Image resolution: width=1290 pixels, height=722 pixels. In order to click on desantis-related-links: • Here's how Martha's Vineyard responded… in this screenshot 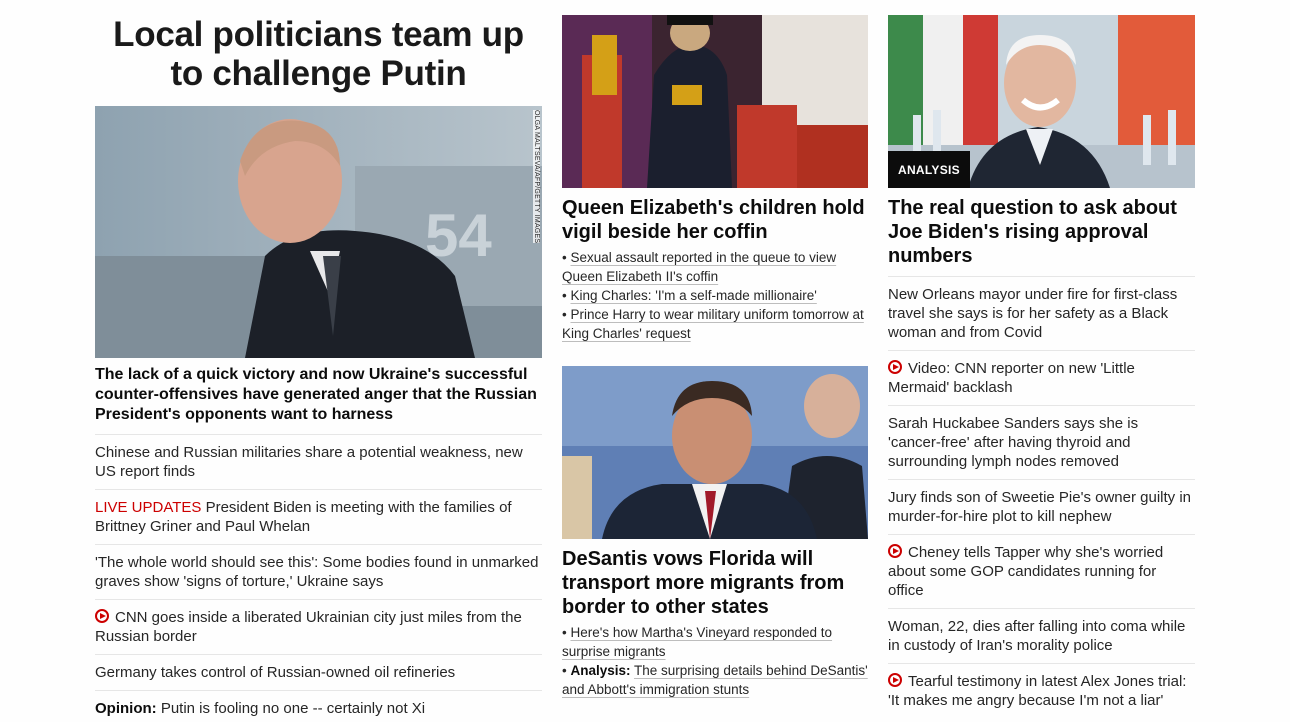, I will do `click(715, 661)`.